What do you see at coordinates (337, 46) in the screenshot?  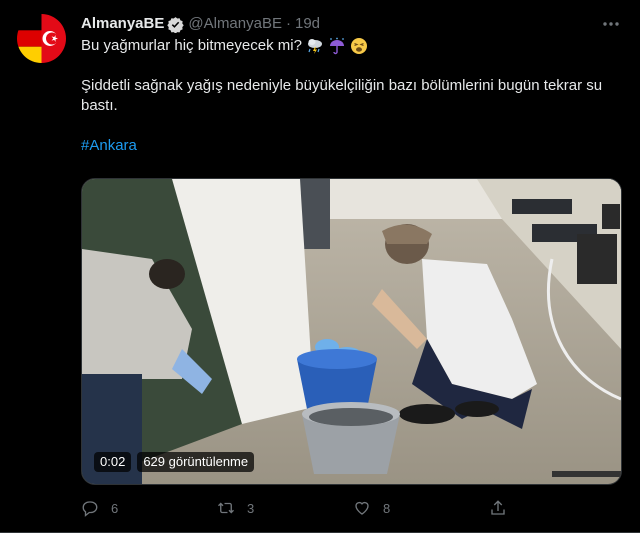 I see `umbrella-rain-emoji` at bounding box center [337, 46].